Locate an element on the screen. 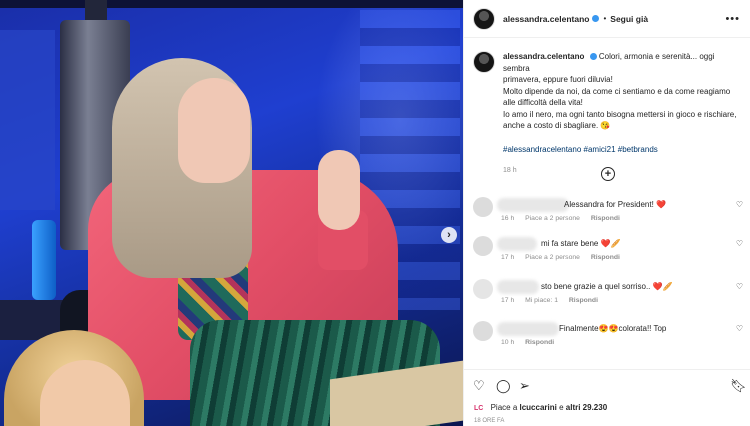  comment-time: 10 h is located at coordinates (508, 342).